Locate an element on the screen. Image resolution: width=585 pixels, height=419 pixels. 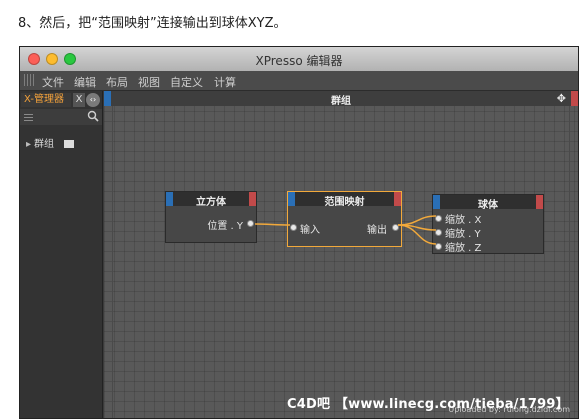
node-header: 立方体 is located at coordinates (211, 200).